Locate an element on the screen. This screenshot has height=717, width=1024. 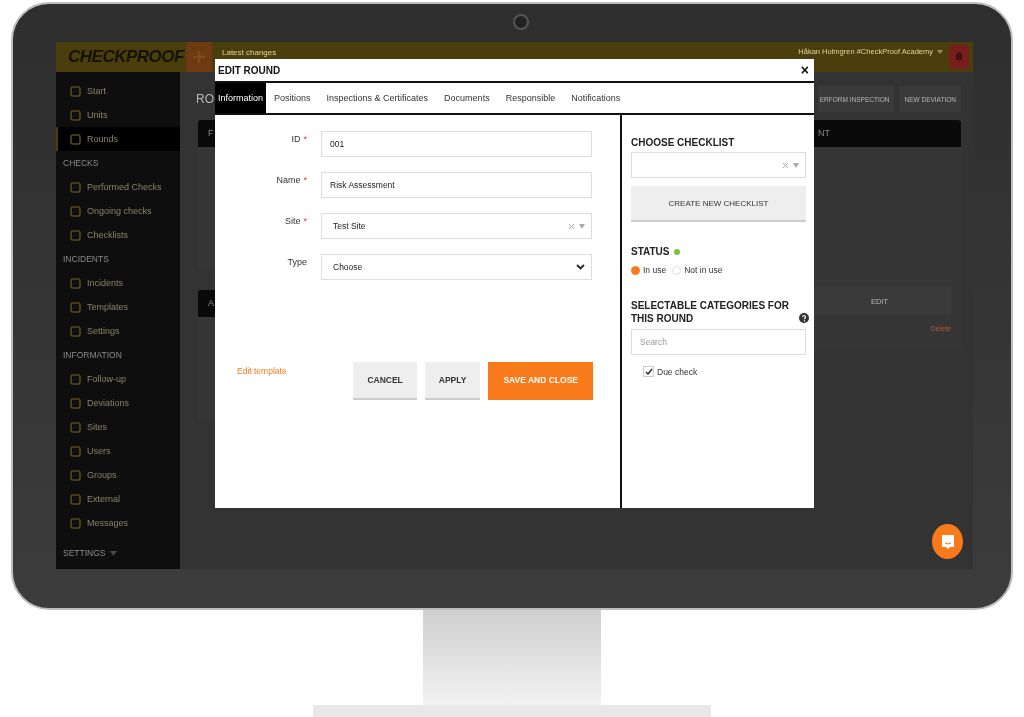
chat-button is located at coordinates (947, 541).